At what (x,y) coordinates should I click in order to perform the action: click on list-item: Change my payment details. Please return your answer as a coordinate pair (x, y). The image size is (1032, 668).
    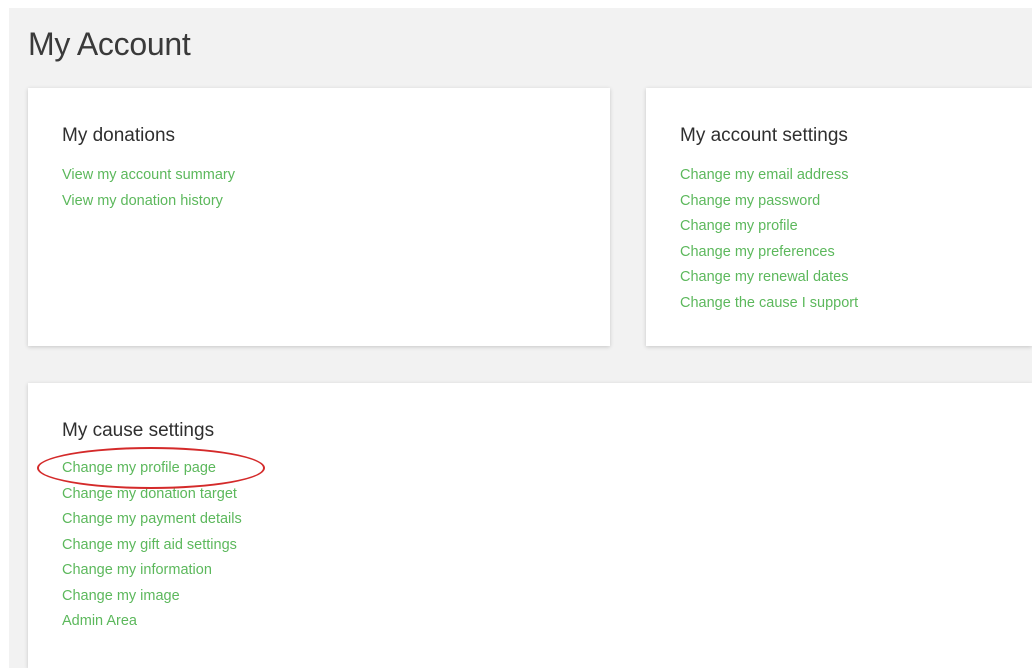
    Looking at the image, I should click on (152, 519).